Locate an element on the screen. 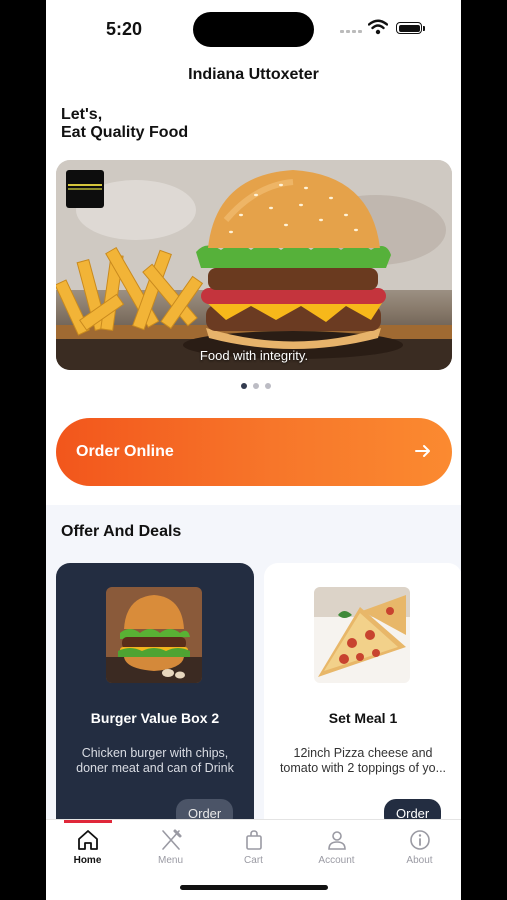 This screenshot has height=900, width=507. carousel-dots is located at coordinates (256, 386).